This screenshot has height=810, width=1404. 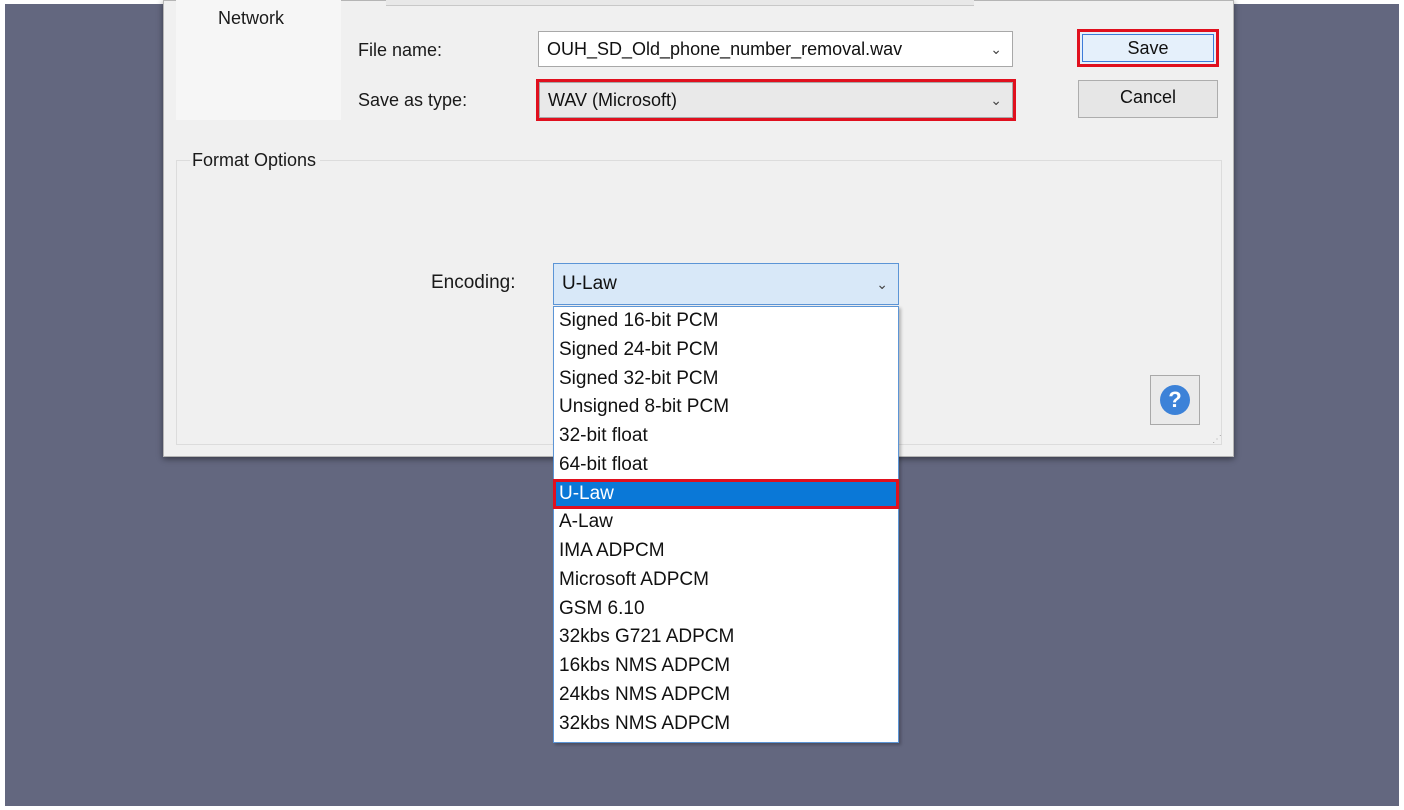 I want to click on save-as-type-select: WAV (Microsoft) ⌄, so click(x=776, y=100).